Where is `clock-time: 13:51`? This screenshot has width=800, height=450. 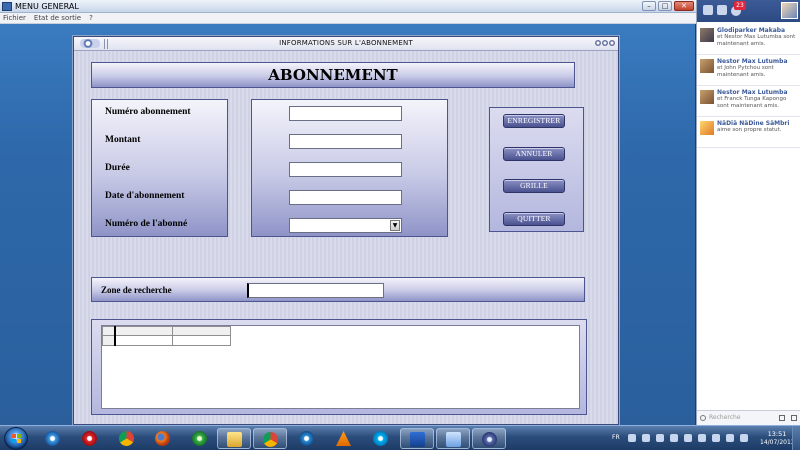
clock-time: 13:51 is located at coordinates (777, 434).